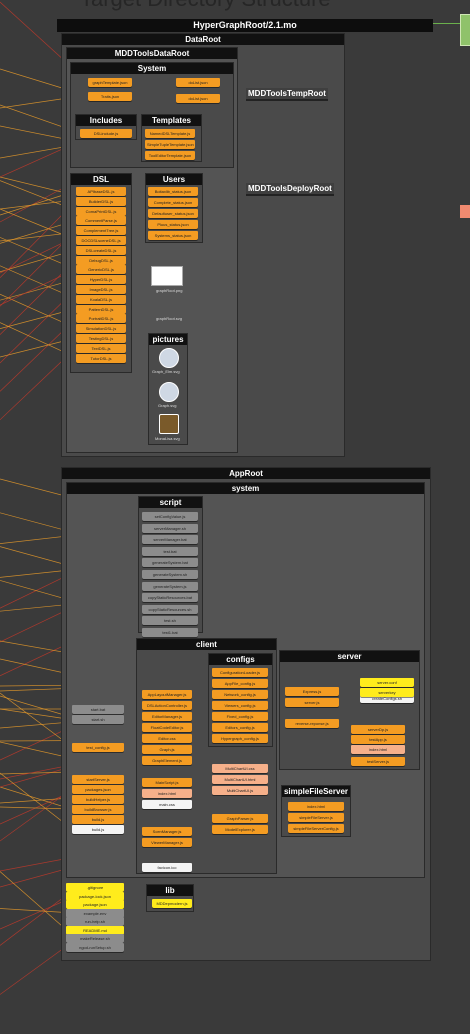  Describe the element at coordinates (110, 96) in the screenshot. I see `system-file-1: Traits.json` at that location.